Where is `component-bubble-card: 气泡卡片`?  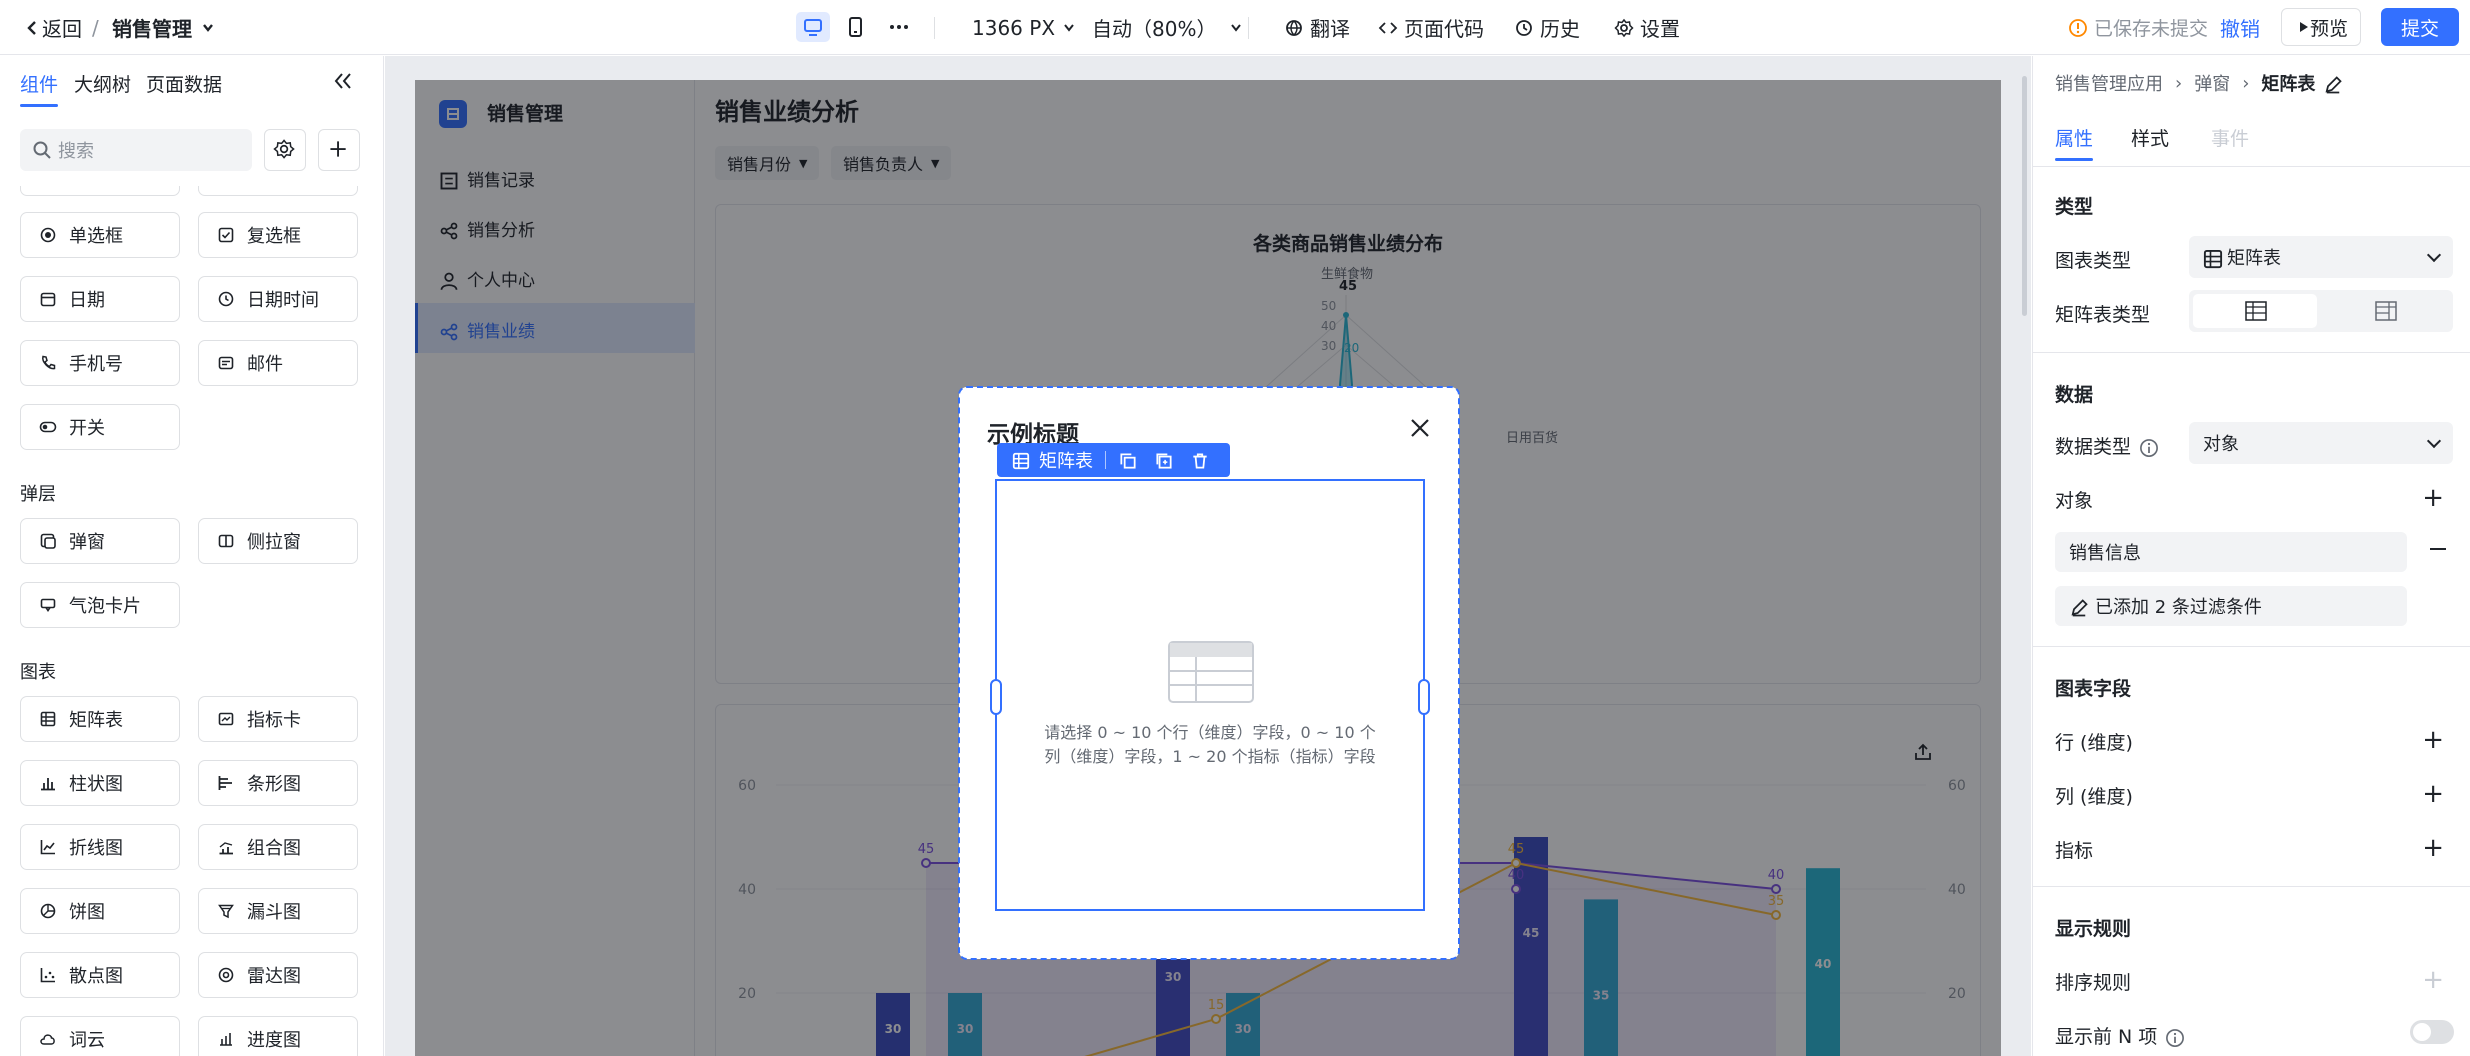
component-bubble-card: 气泡卡片 is located at coordinates (100, 605).